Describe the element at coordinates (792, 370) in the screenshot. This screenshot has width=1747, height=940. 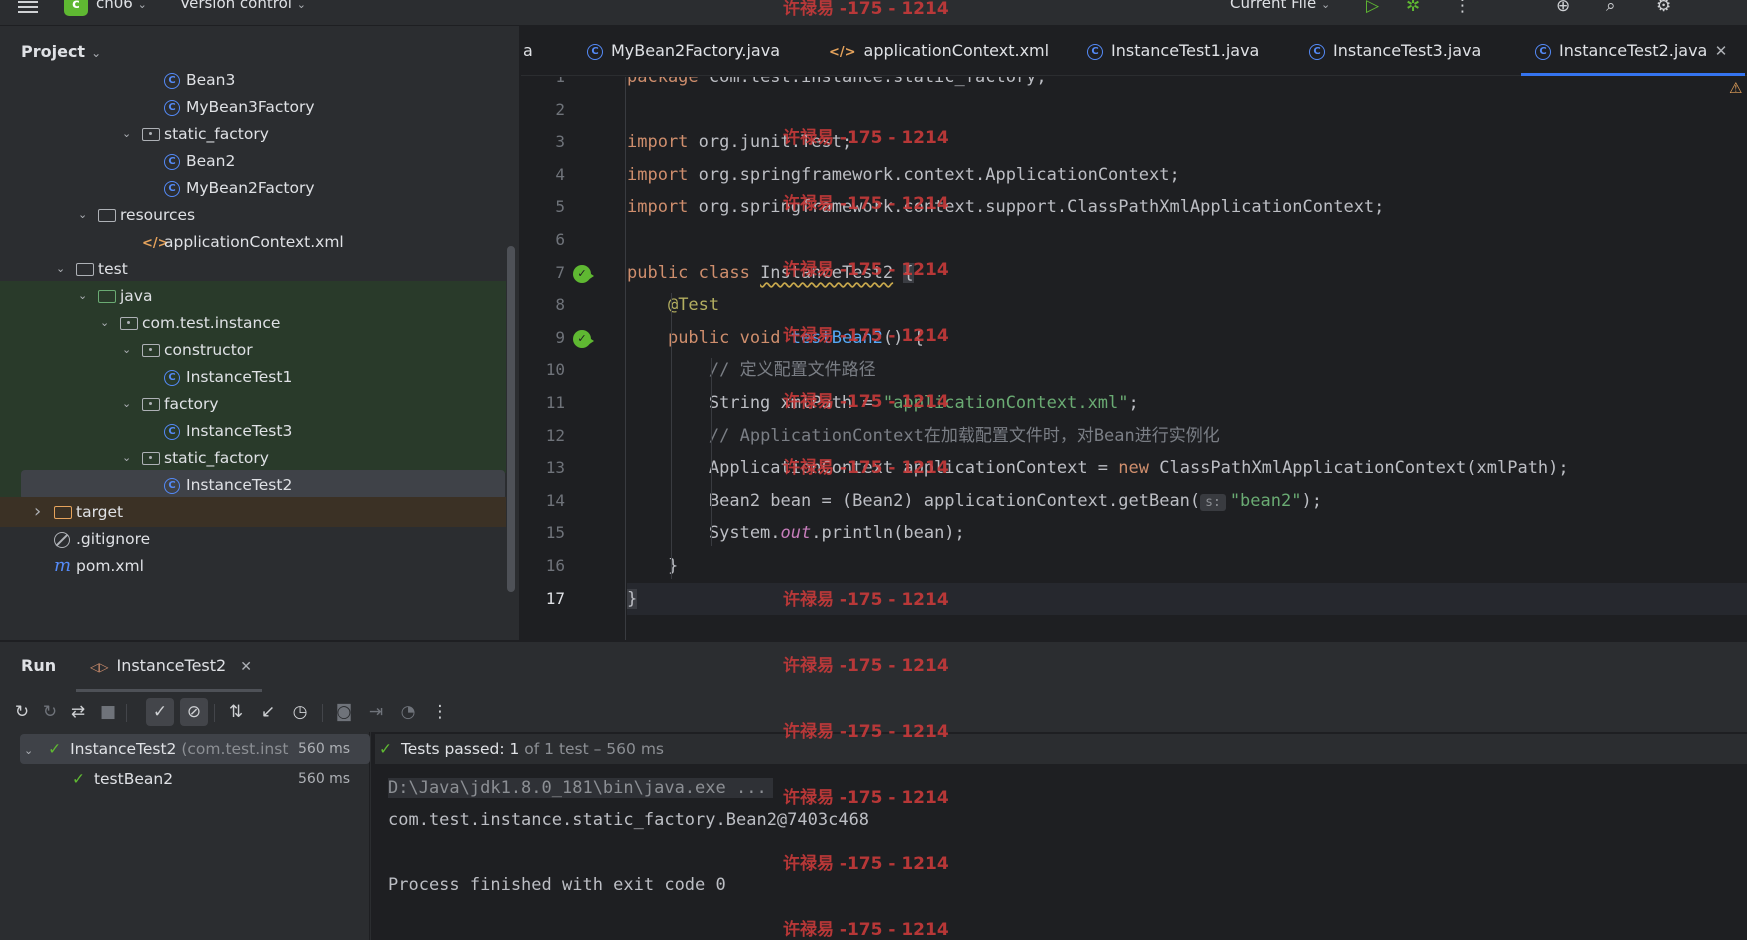
I see `code-token: // 定义配置文件路径` at that location.